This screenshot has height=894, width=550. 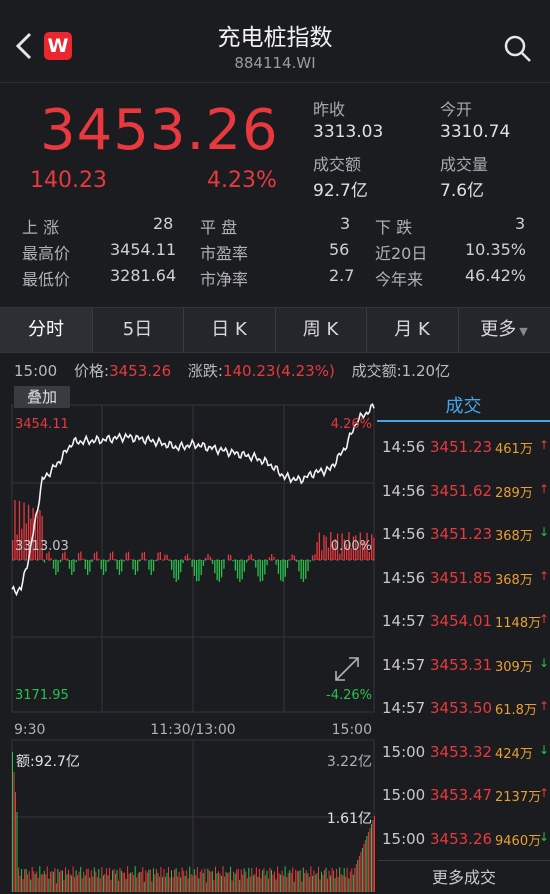 What do you see at coordinates (340, 188) in the screenshot?
I see `amount-value: 92.7亿` at bounding box center [340, 188].